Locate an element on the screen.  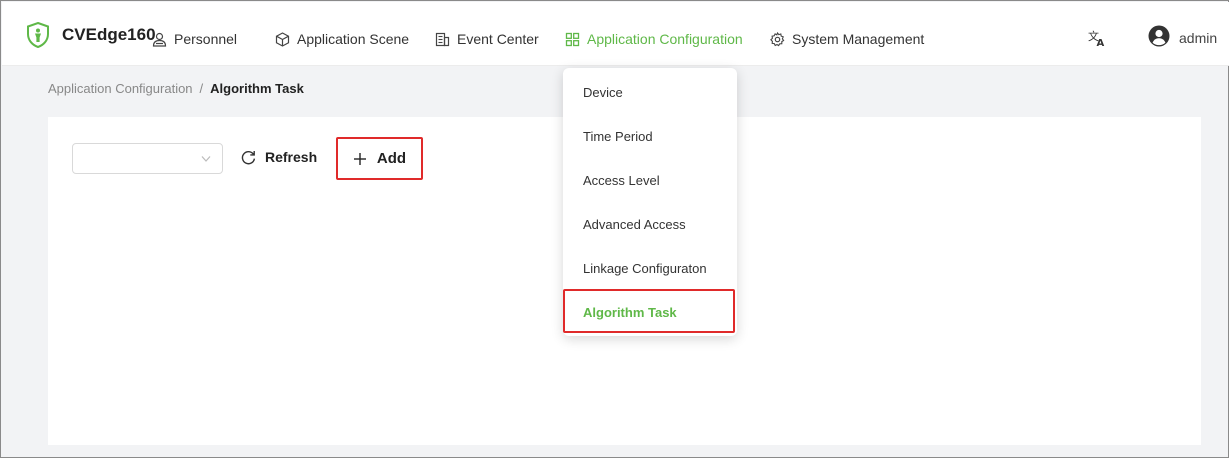
menu-item-device: Device is located at coordinates (650, 92).